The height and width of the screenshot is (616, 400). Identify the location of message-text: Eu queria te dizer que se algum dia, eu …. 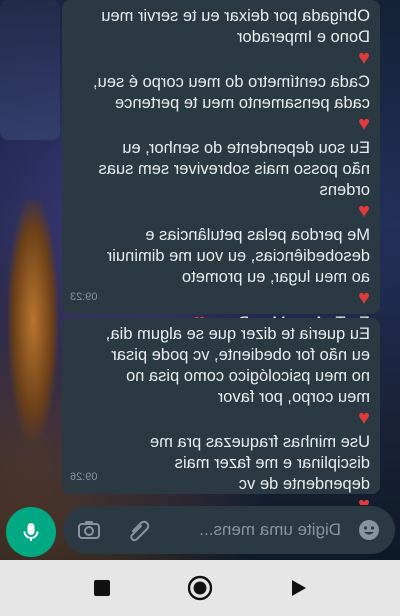
(237, 365).